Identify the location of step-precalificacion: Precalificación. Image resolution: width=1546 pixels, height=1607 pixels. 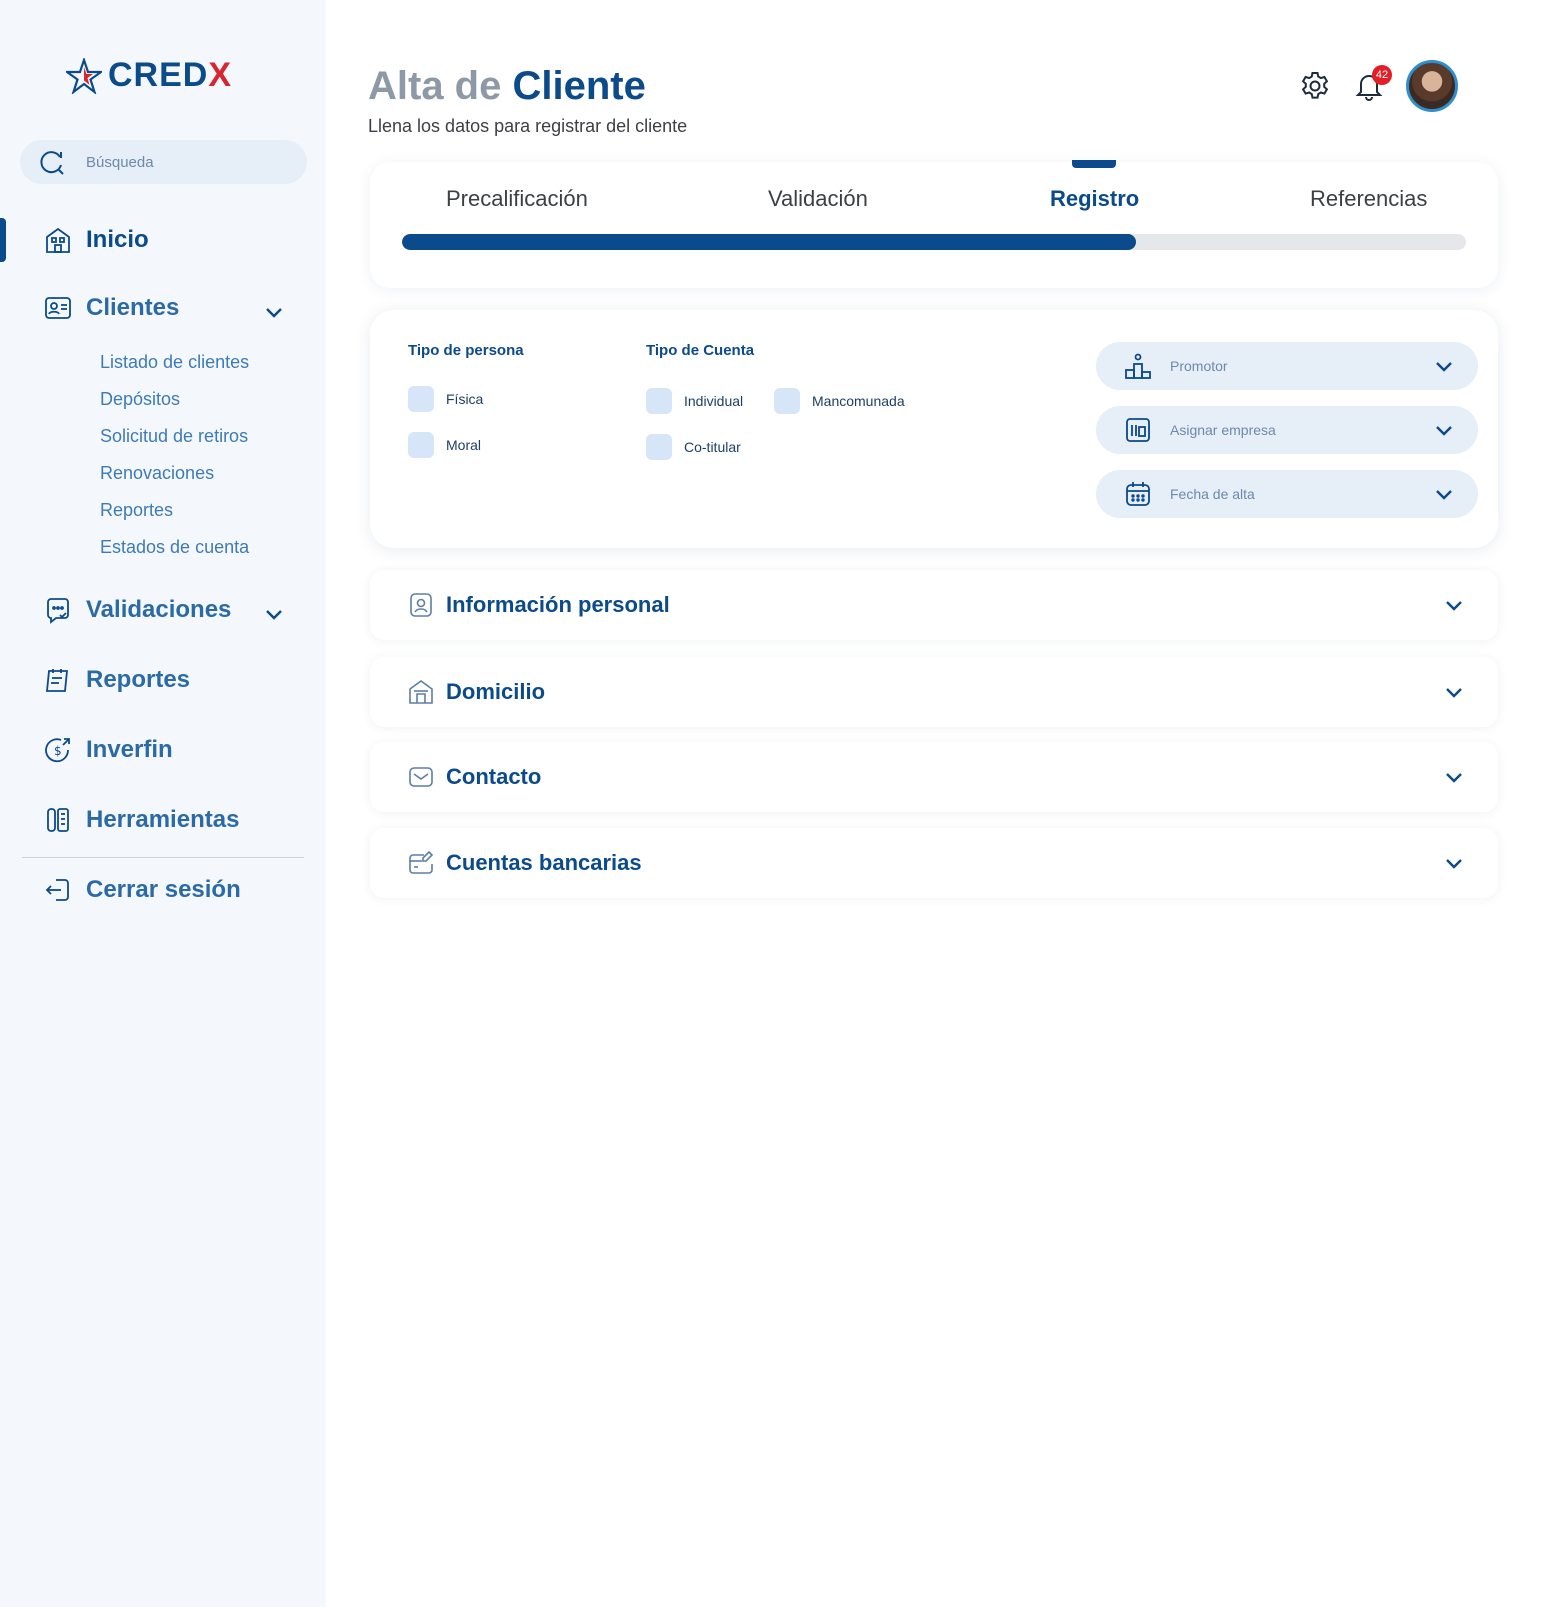
(517, 199).